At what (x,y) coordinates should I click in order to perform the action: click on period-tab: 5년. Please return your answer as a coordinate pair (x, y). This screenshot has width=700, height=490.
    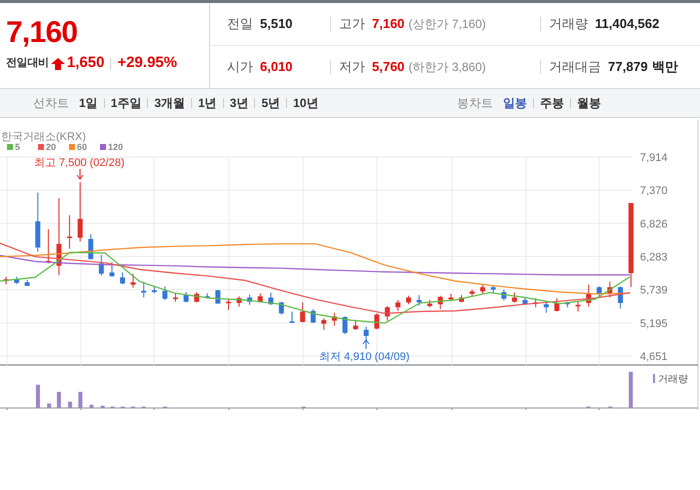
    Looking at the image, I should click on (270, 103).